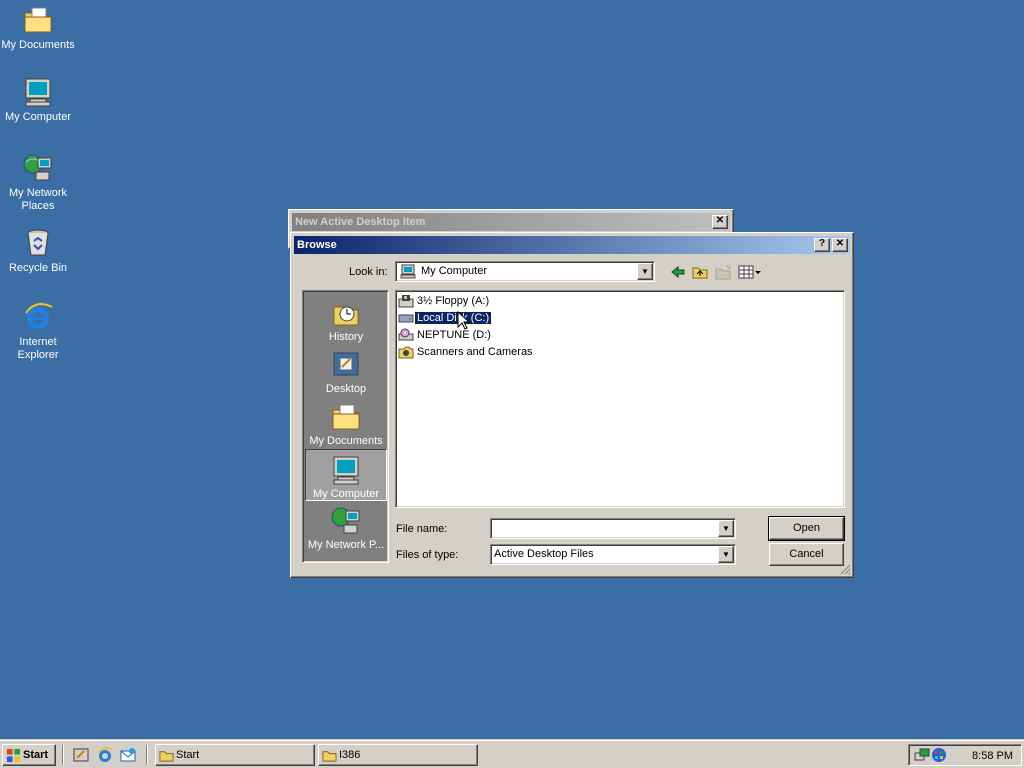 This screenshot has height=768, width=1024. Describe the element at coordinates (475, 352) in the screenshot. I see `file-name: Scanners and Cameras` at that location.